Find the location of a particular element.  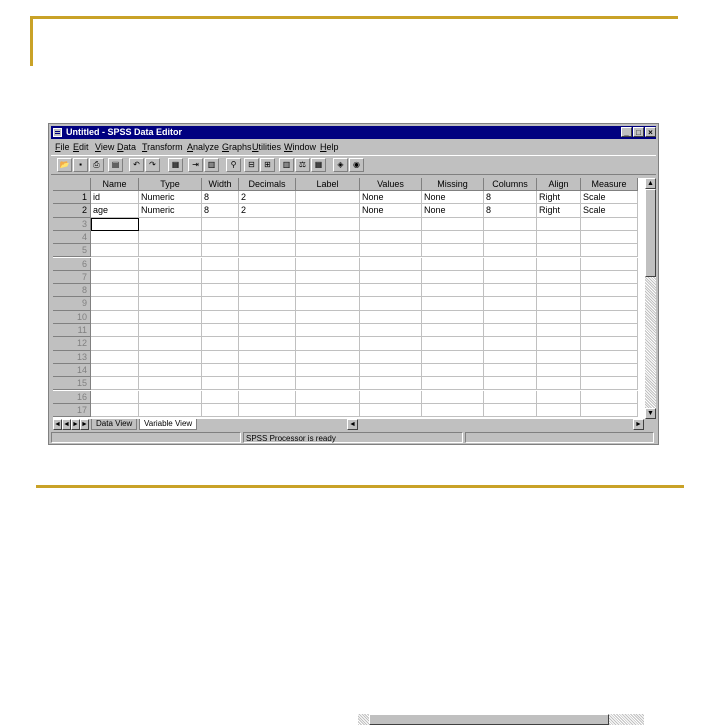

tab-variable-view: Variable View is located at coordinates (168, 424).